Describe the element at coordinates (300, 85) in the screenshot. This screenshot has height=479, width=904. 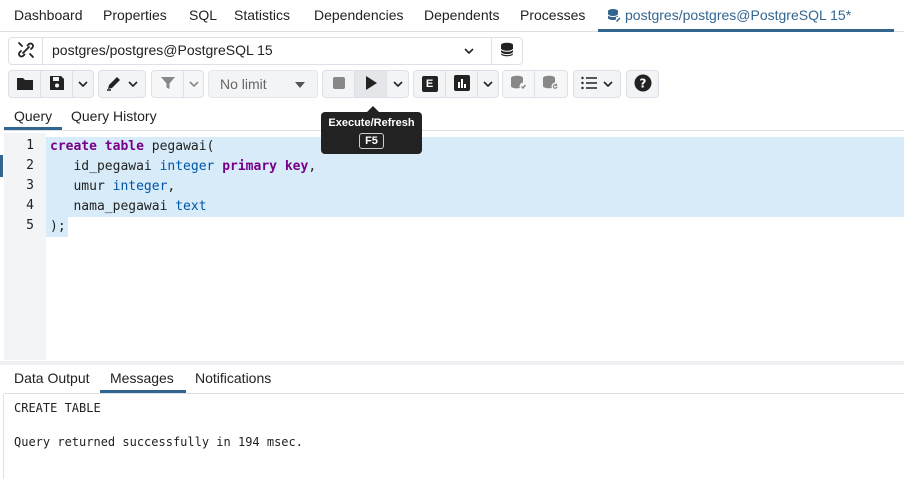
I see `caret-down-icon` at that location.